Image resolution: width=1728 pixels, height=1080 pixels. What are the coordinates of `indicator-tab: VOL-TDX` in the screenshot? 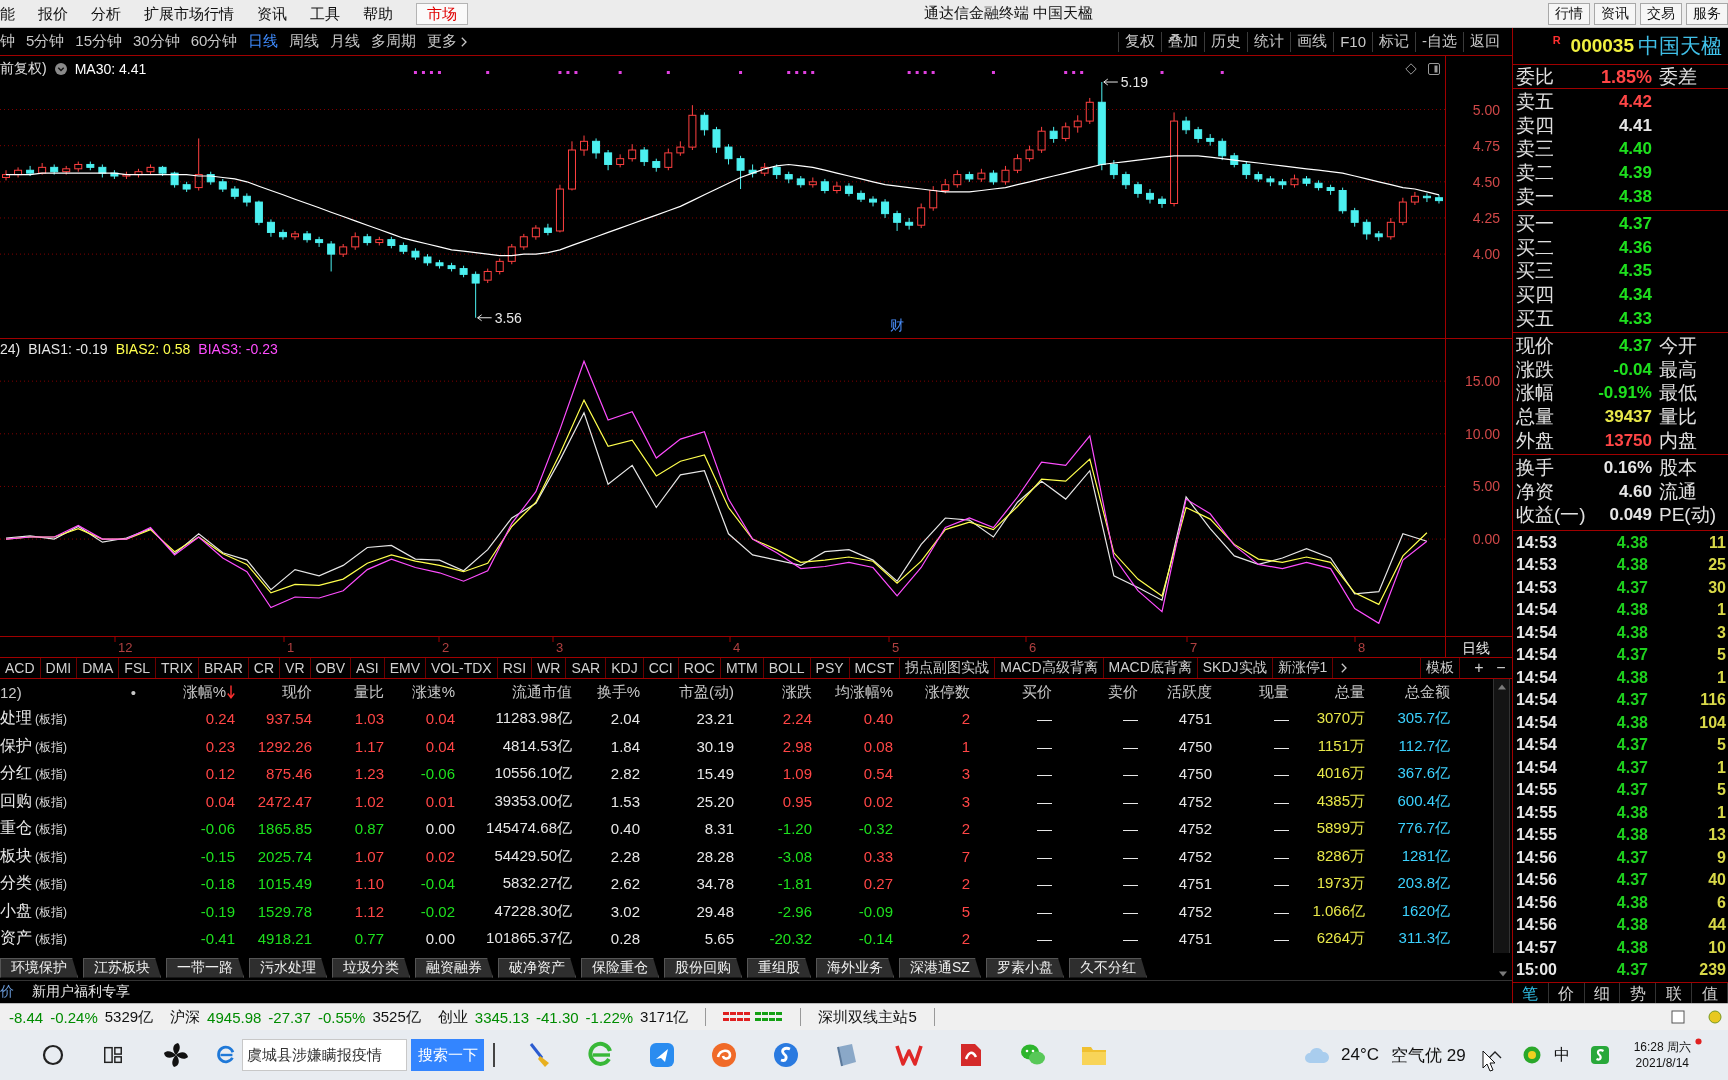 It's located at (462, 668).